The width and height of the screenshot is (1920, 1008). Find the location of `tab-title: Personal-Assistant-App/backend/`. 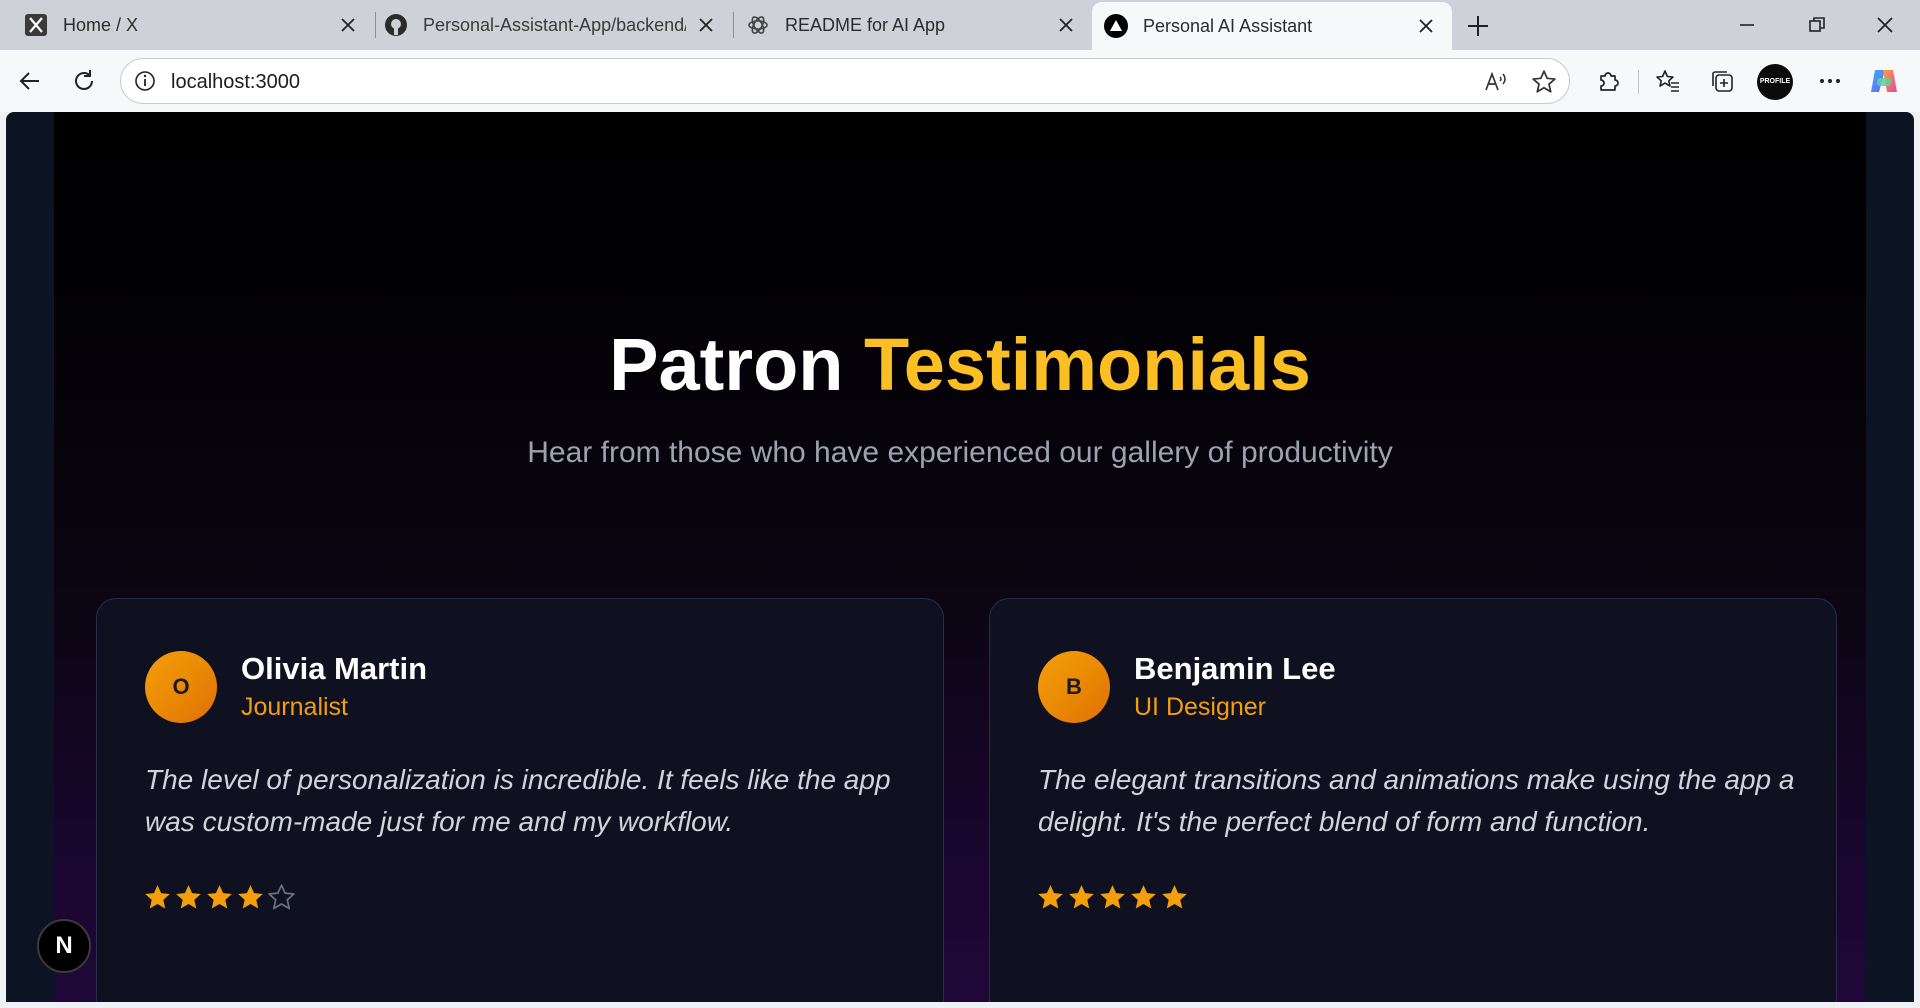

tab-title: Personal-Assistant-App/backend/ is located at coordinates (554, 24).